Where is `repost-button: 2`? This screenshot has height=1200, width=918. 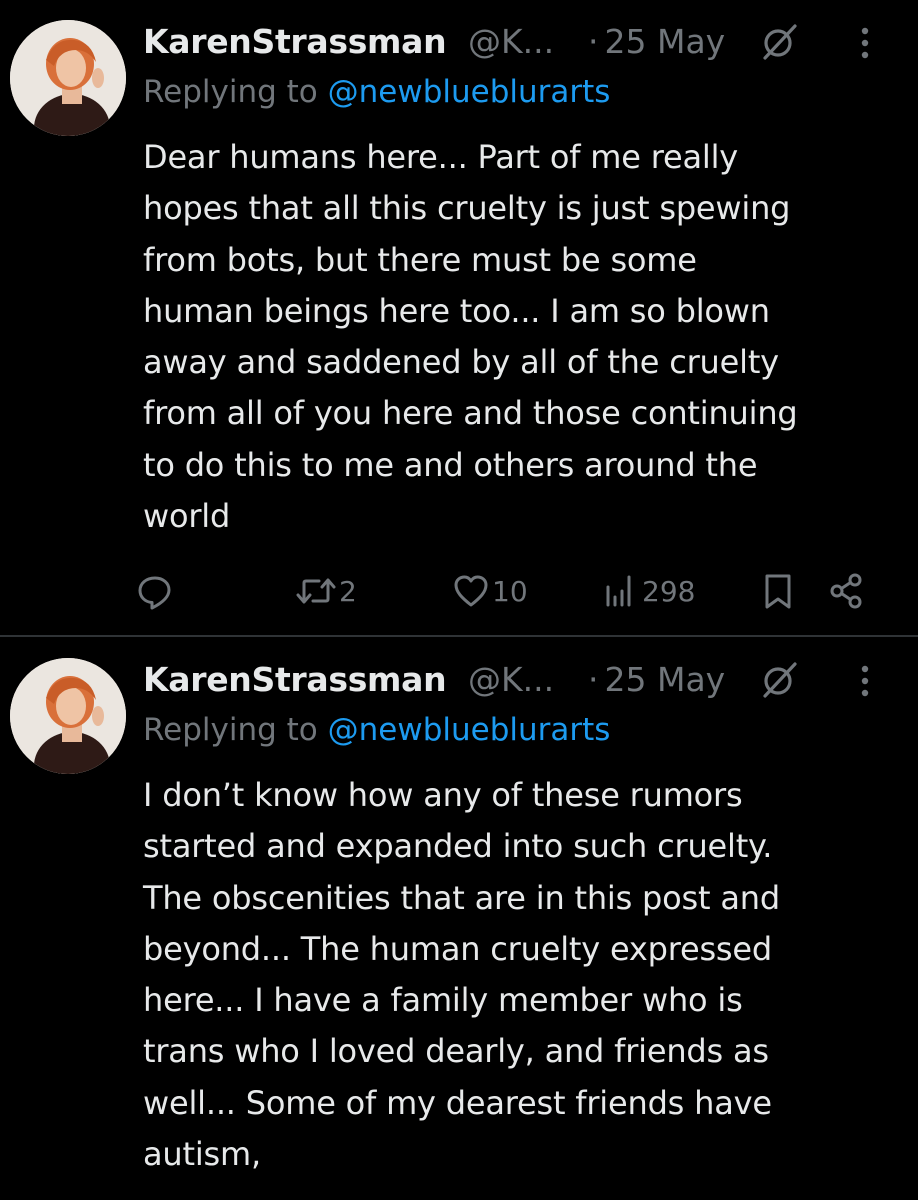 repost-button: 2 is located at coordinates (326, 591).